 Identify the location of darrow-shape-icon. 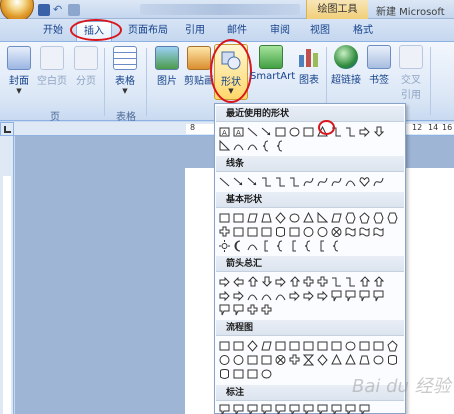
(378, 131).